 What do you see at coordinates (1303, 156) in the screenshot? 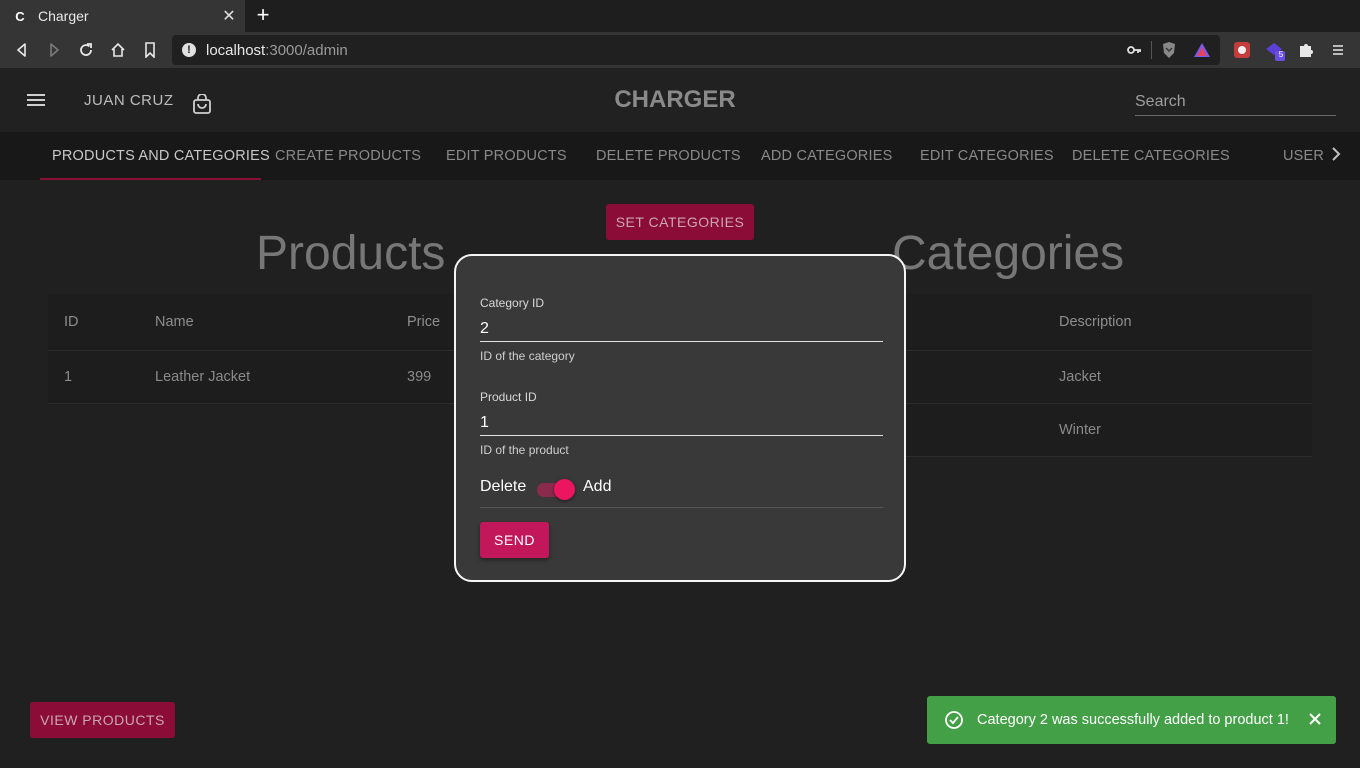
I see `tab-user: USER` at bounding box center [1303, 156].